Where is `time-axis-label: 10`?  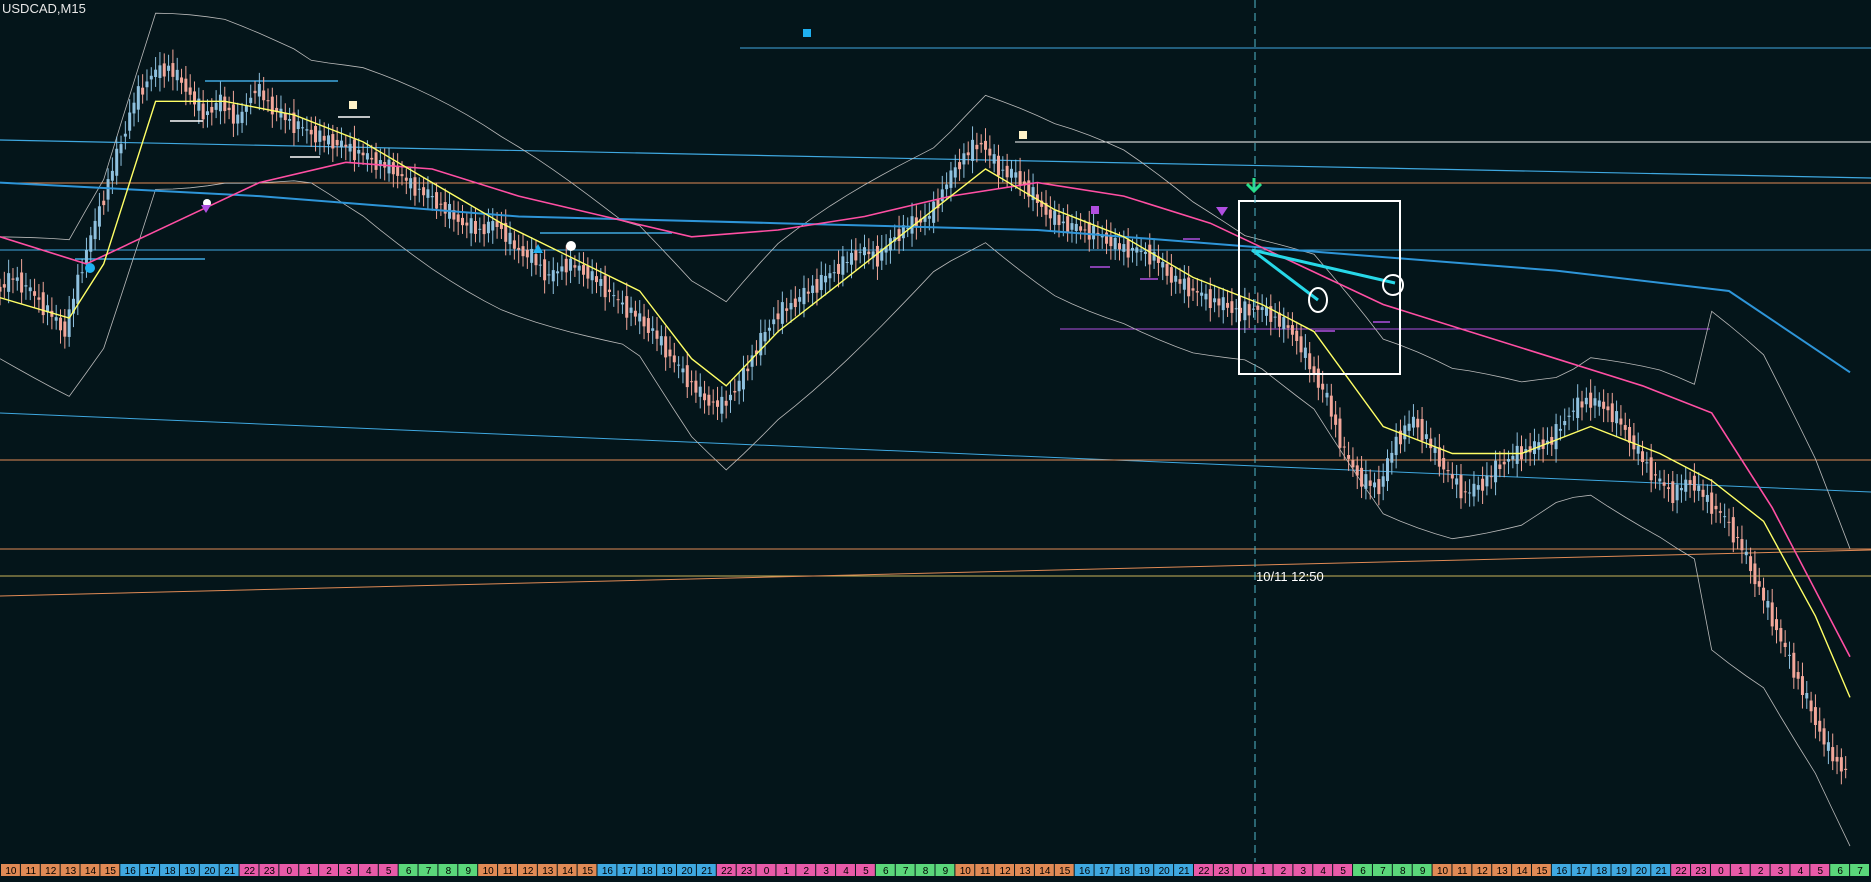
time-axis-label: 10 is located at coordinates (966, 871).